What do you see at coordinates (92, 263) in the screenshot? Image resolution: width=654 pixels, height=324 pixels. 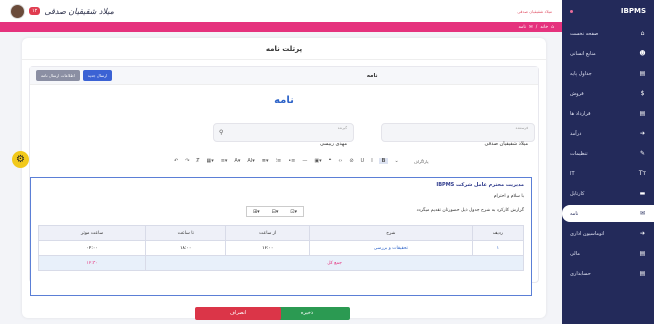 I see `total-value: ۱۲:۳۰` at bounding box center [92, 263].